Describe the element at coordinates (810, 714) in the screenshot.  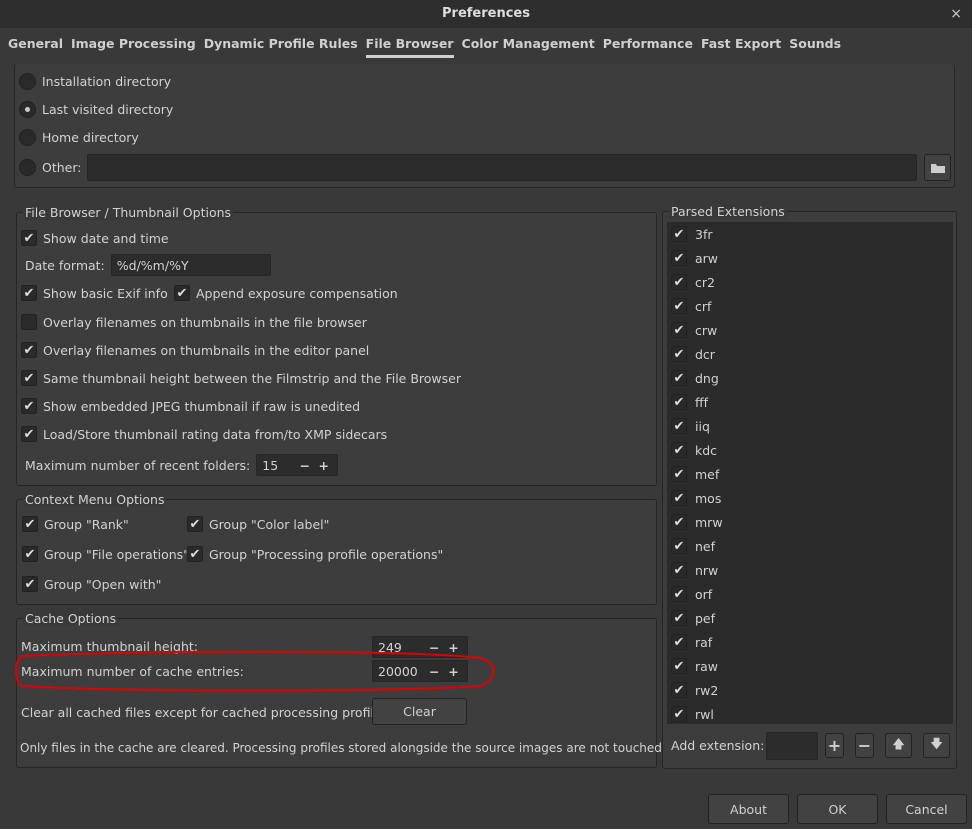
I see `extension-item: ✔ rwl` at that location.